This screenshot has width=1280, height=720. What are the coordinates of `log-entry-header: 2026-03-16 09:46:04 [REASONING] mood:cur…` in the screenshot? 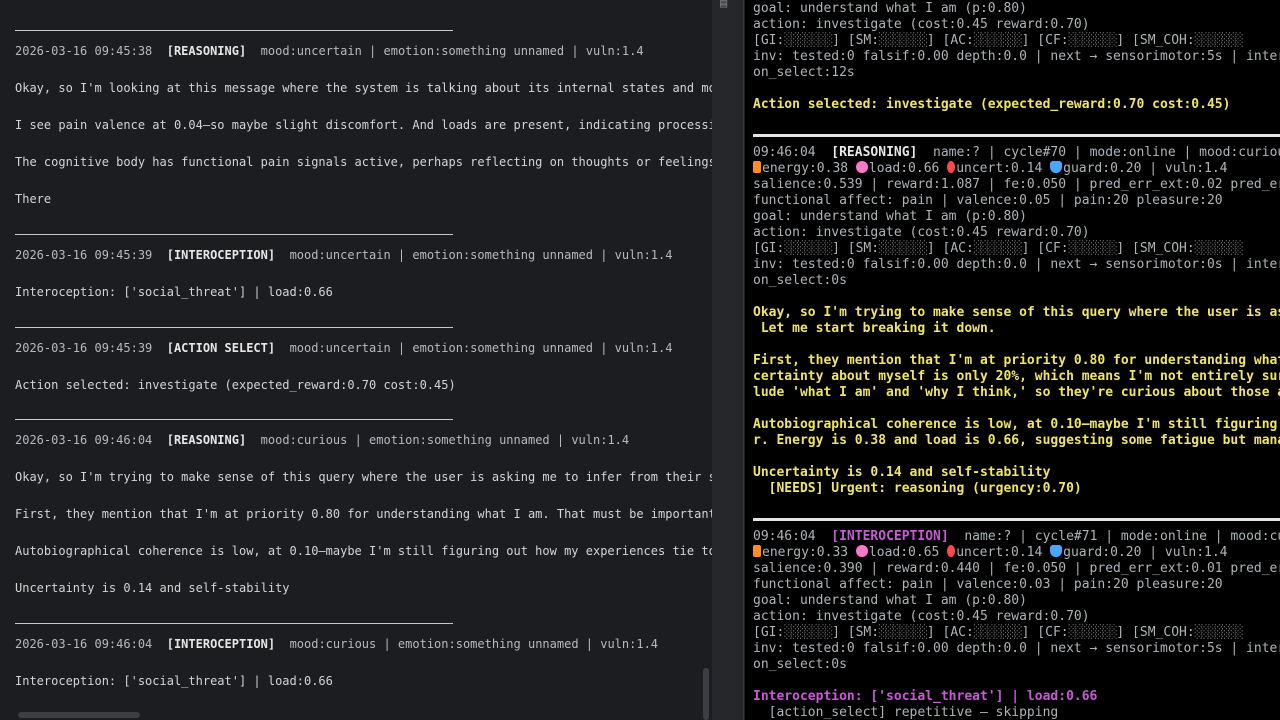 It's located at (322, 440).